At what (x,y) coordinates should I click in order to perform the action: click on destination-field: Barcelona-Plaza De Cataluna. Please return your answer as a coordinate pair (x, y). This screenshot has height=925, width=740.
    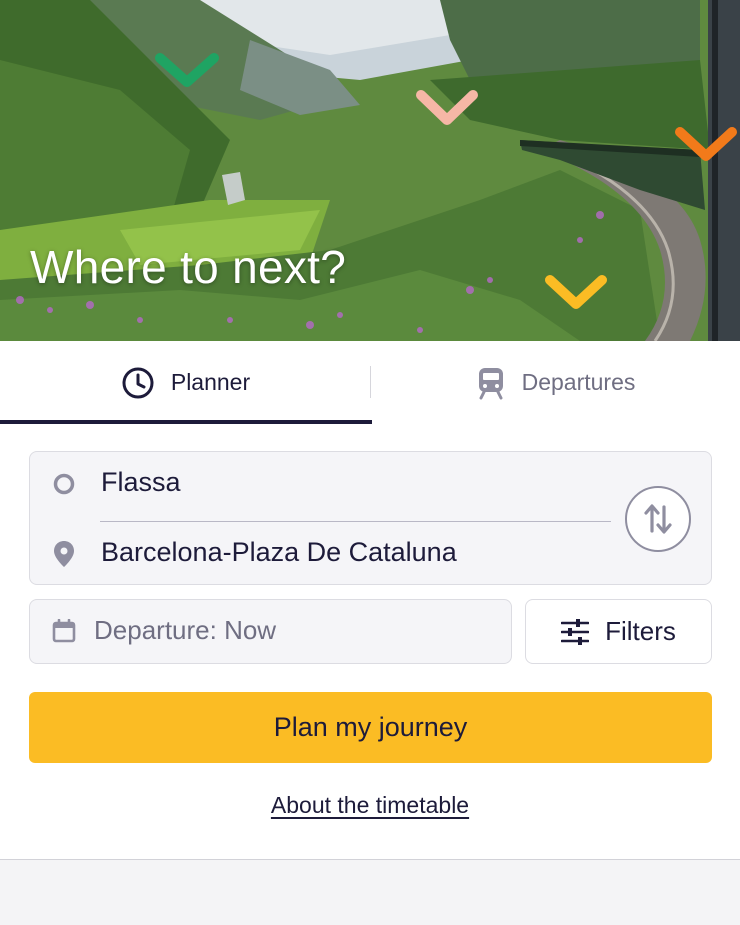
    Looking at the image, I should click on (279, 552).